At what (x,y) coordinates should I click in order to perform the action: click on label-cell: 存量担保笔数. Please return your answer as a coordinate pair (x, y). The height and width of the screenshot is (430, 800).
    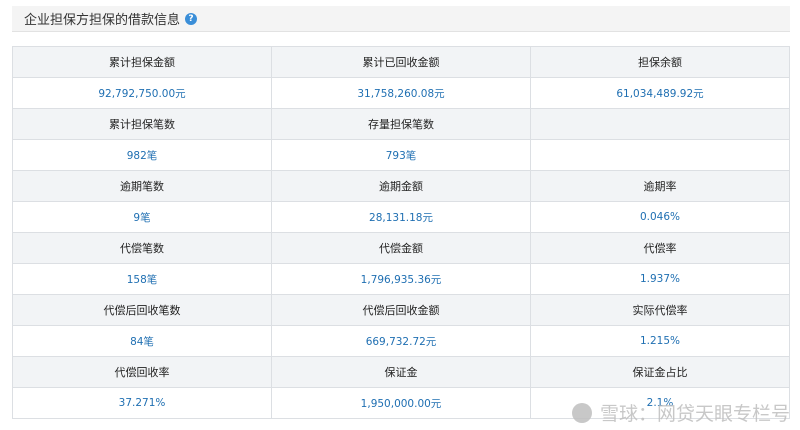
    Looking at the image, I should click on (401, 124).